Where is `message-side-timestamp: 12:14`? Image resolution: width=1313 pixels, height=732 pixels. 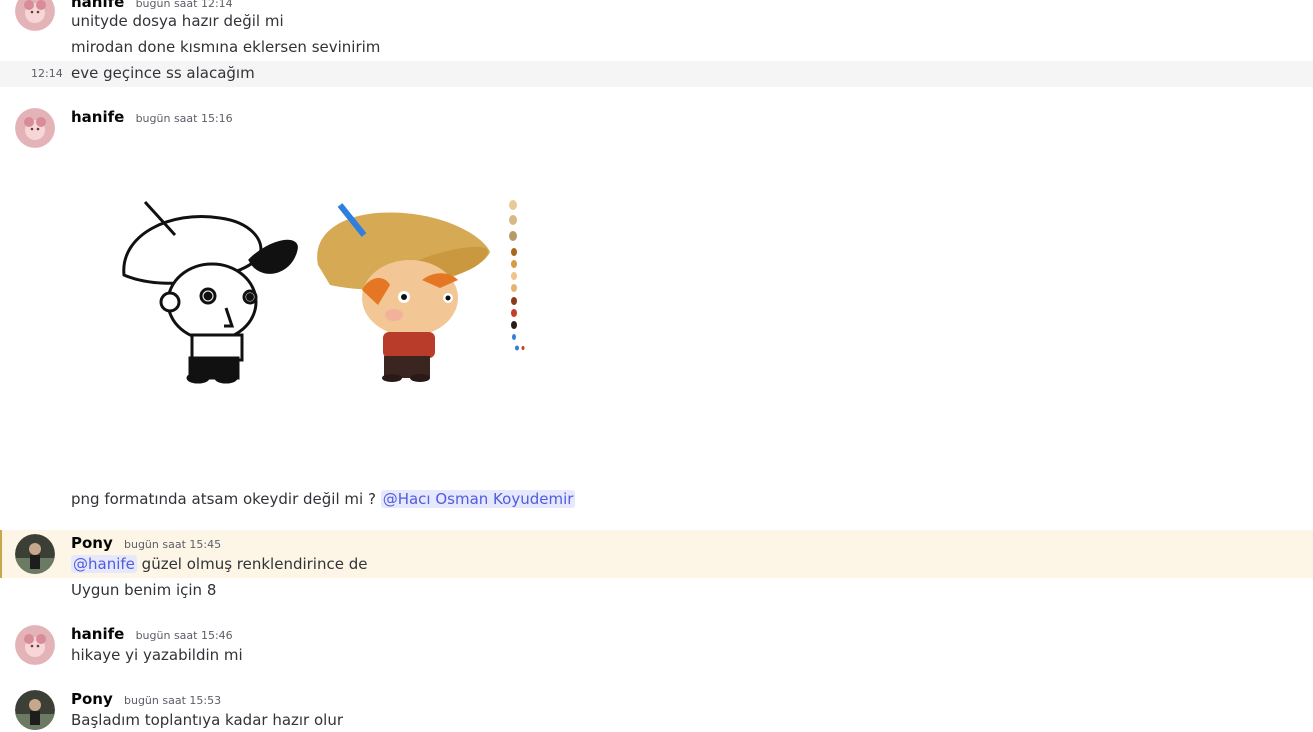 message-side-timestamp: 12:14 is located at coordinates (47, 73).